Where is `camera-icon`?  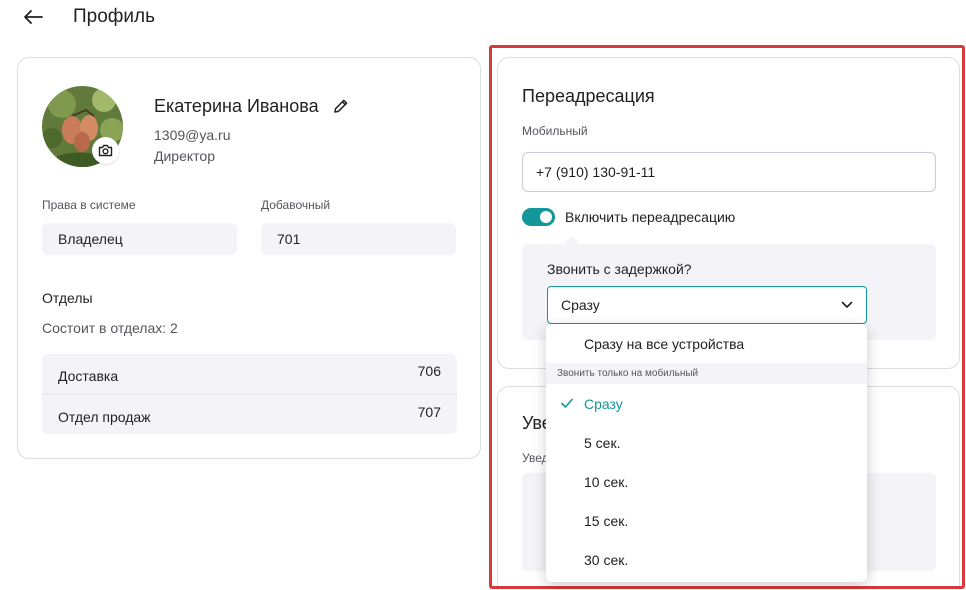 camera-icon is located at coordinates (105, 150).